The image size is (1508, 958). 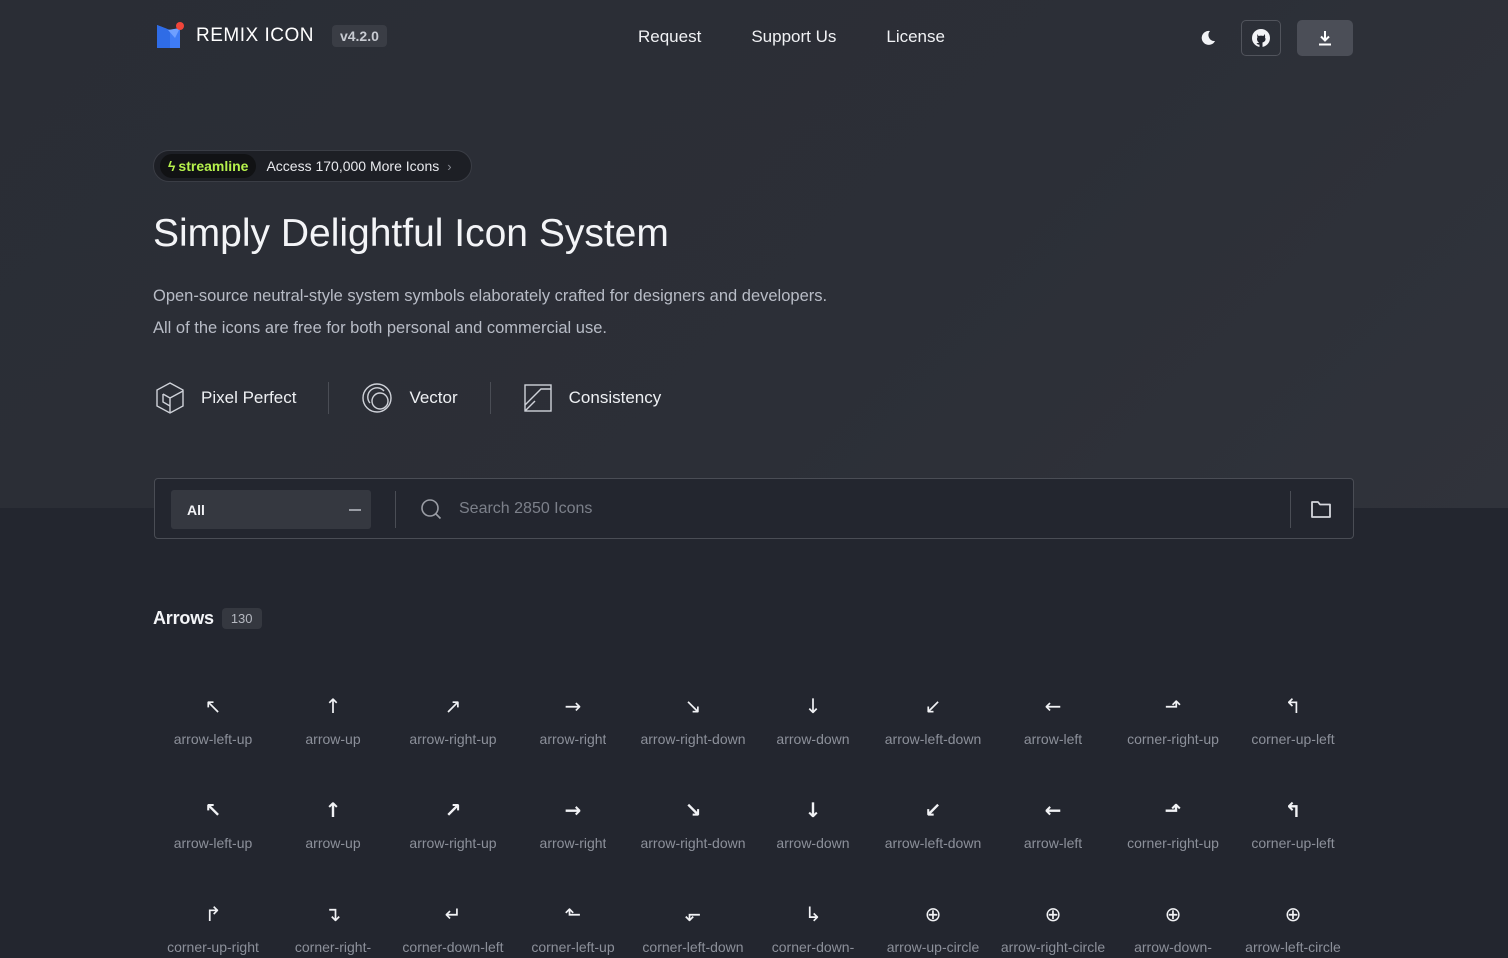 I want to click on streamline-promo-link: ϟ streamline Access 170,000 More Icons ›, so click(x=312, y=166).